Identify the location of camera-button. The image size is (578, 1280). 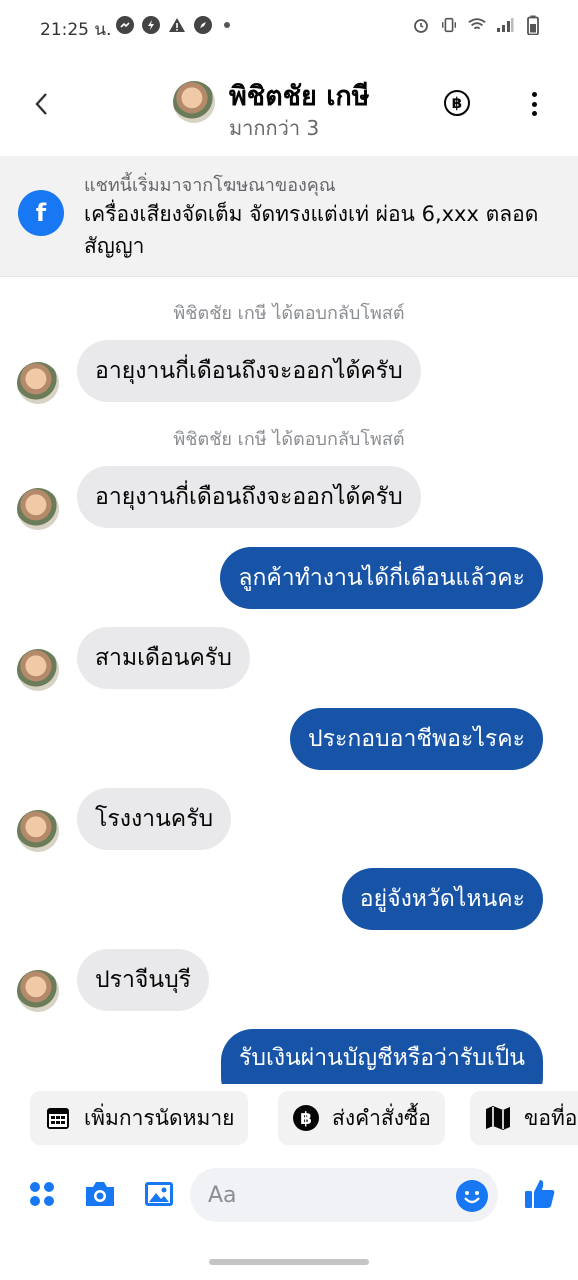
(100, 1194).